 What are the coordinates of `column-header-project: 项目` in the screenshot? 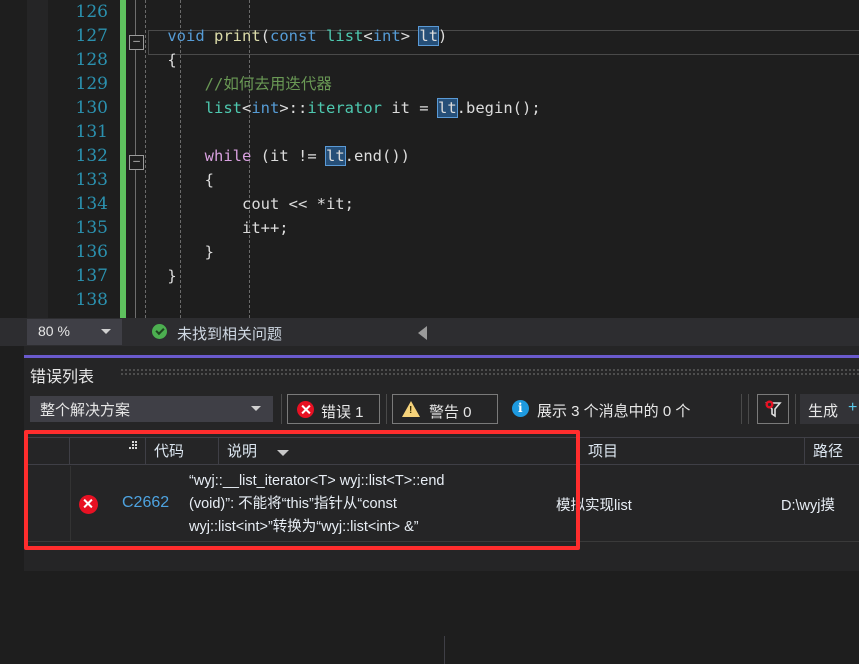 It's located at (692, 451).